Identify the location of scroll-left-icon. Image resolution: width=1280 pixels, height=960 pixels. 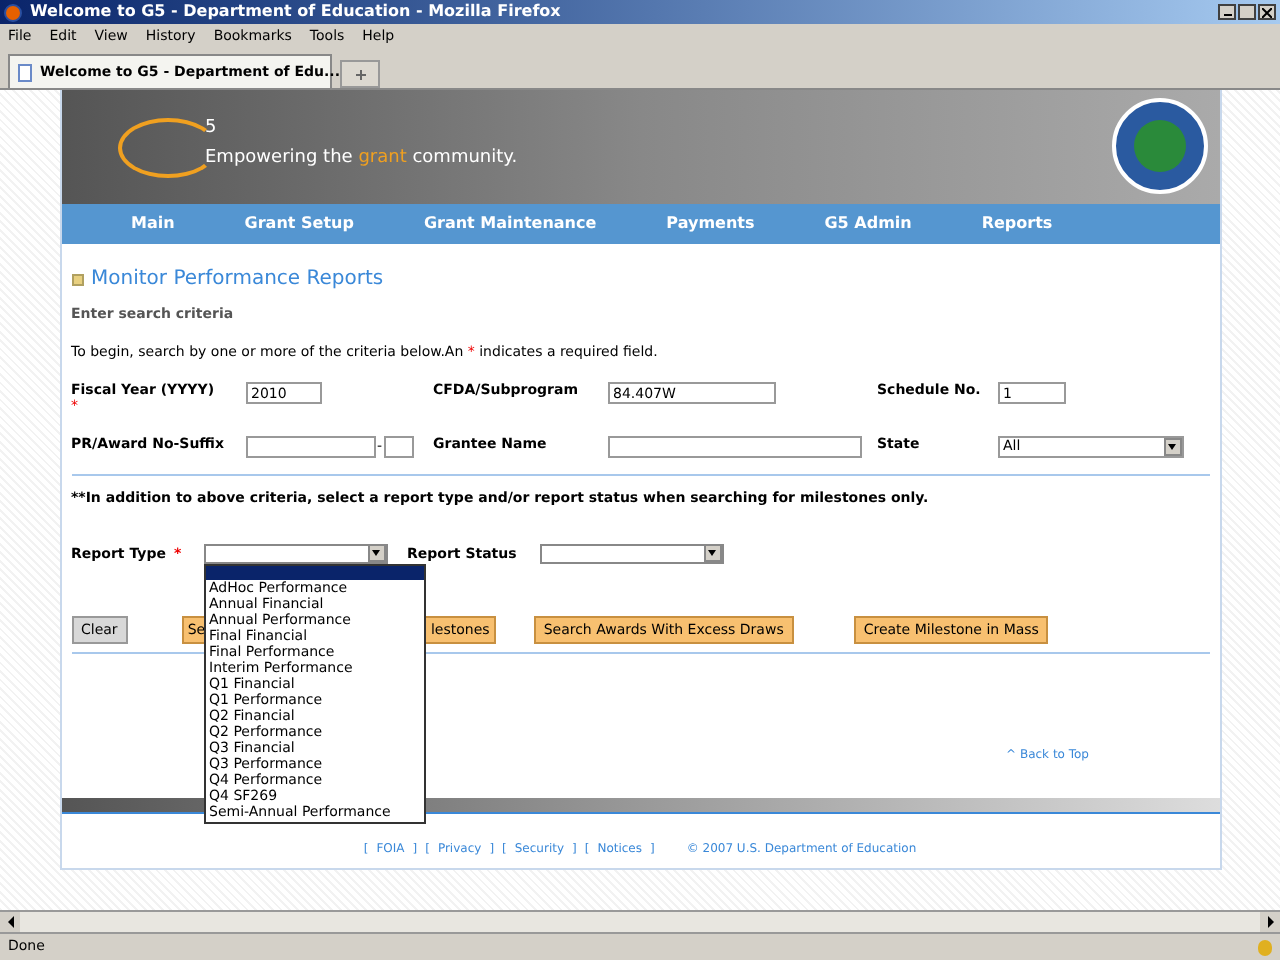
(10, 922).